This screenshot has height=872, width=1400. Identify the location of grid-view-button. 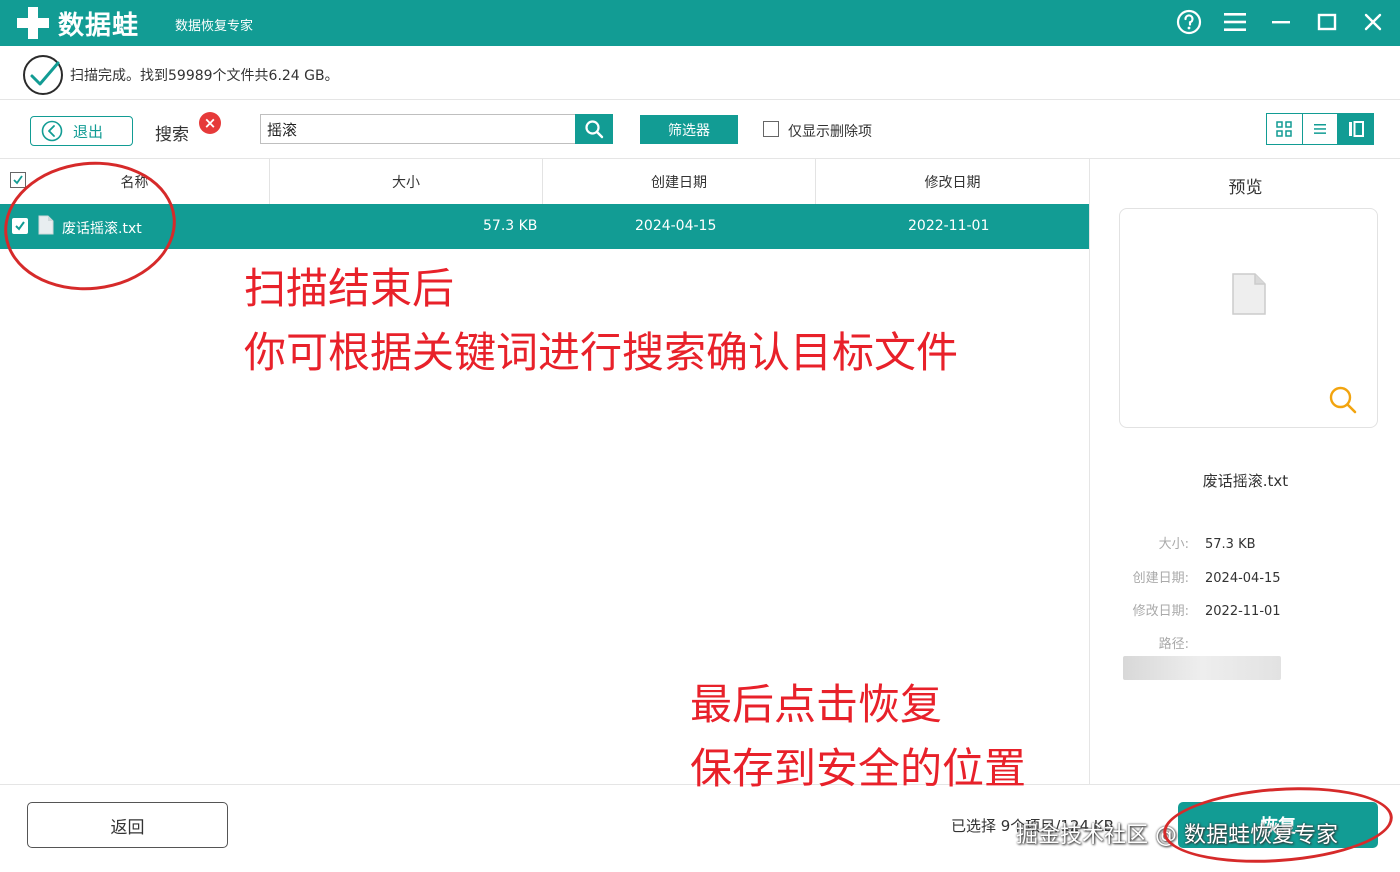
(1285, 129).